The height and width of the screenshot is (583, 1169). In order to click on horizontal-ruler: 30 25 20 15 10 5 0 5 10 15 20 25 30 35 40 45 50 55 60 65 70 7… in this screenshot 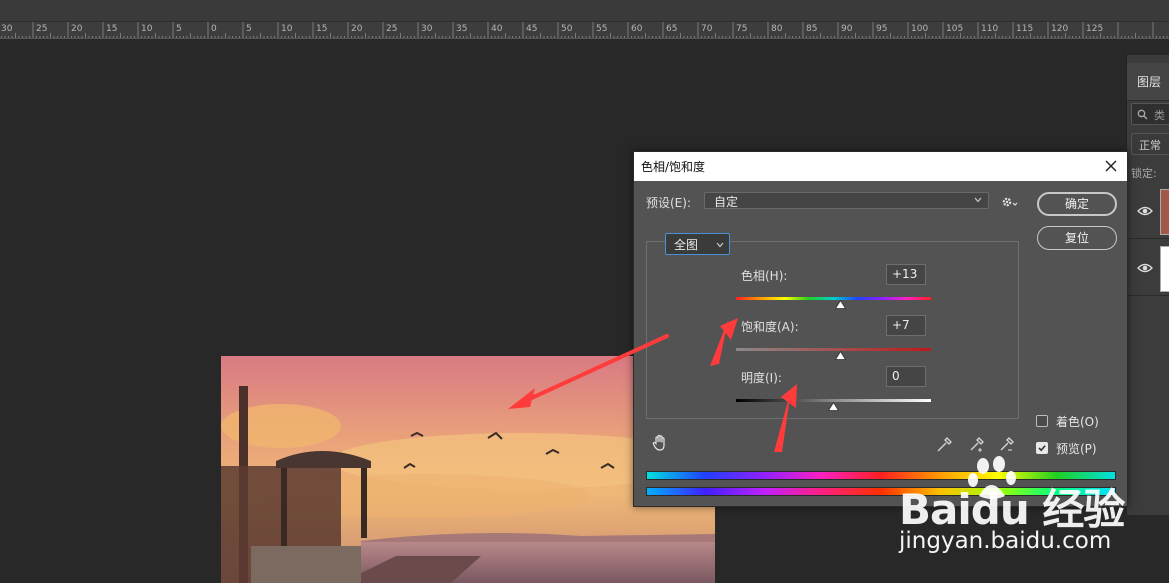, I will do `click(584, 30)`.